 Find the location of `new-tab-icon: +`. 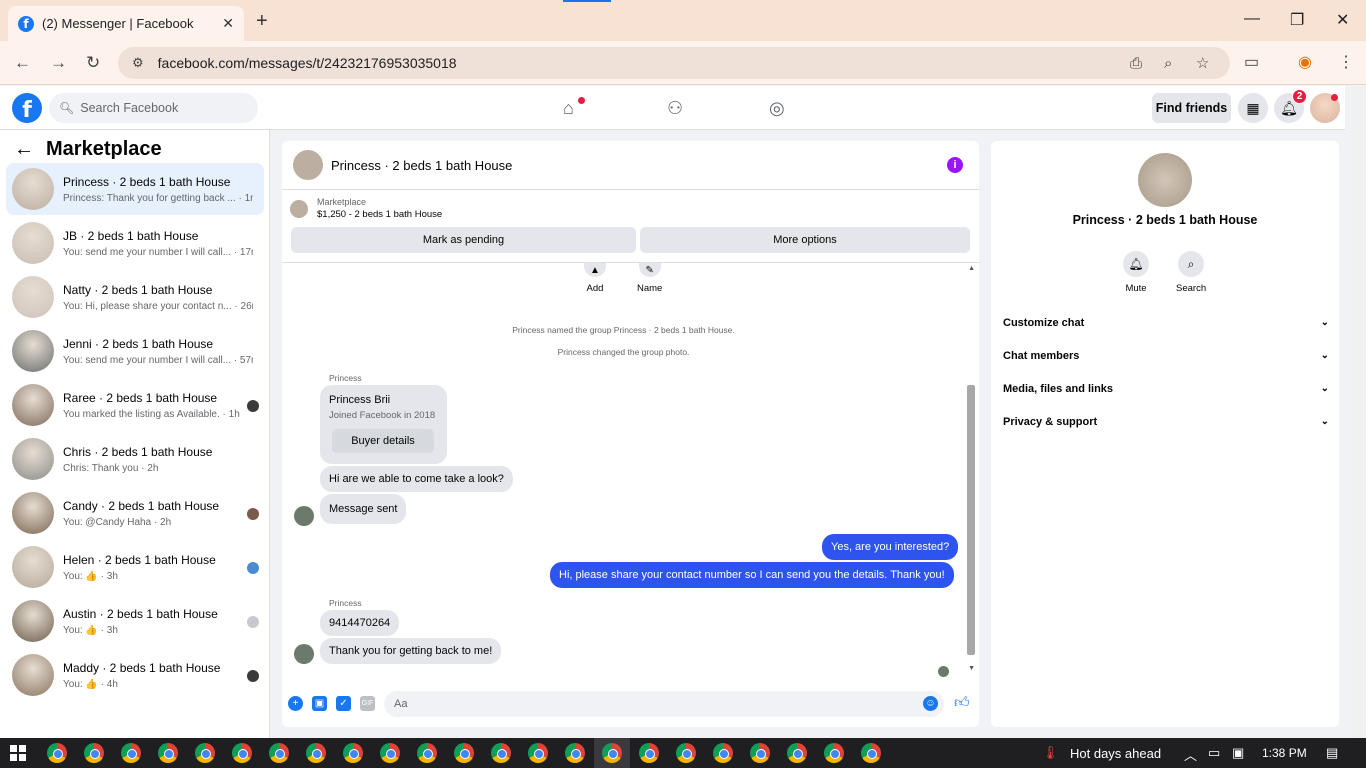

new-tab-icon: + is located at coordinates (262, 21).